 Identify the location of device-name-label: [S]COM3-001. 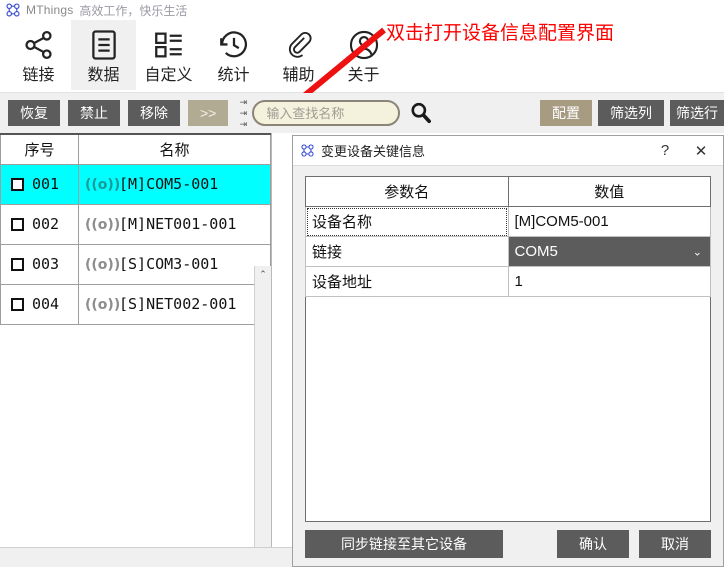
(169, 264).